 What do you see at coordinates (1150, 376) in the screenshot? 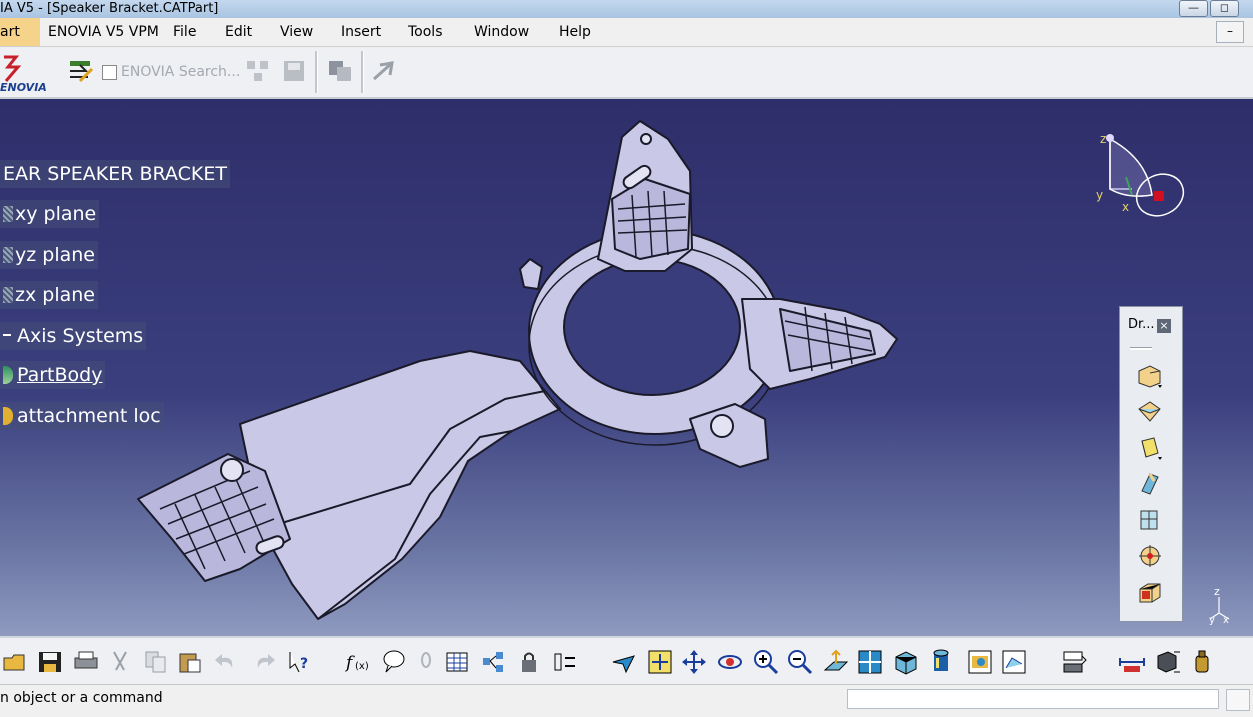
I see `draft-analysis-icon` at bounding box center [1150, 376].